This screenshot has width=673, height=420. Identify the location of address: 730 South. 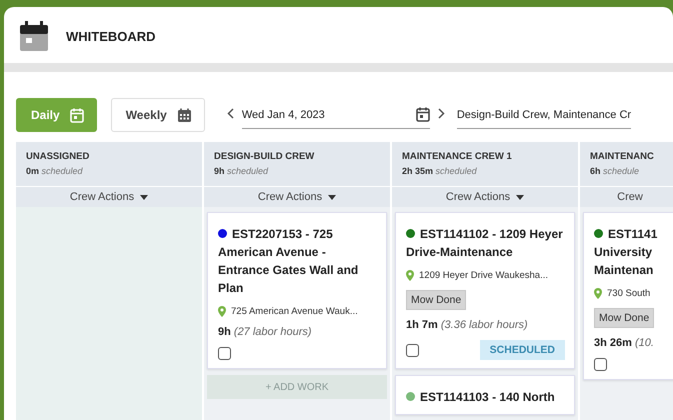
(630, 293).